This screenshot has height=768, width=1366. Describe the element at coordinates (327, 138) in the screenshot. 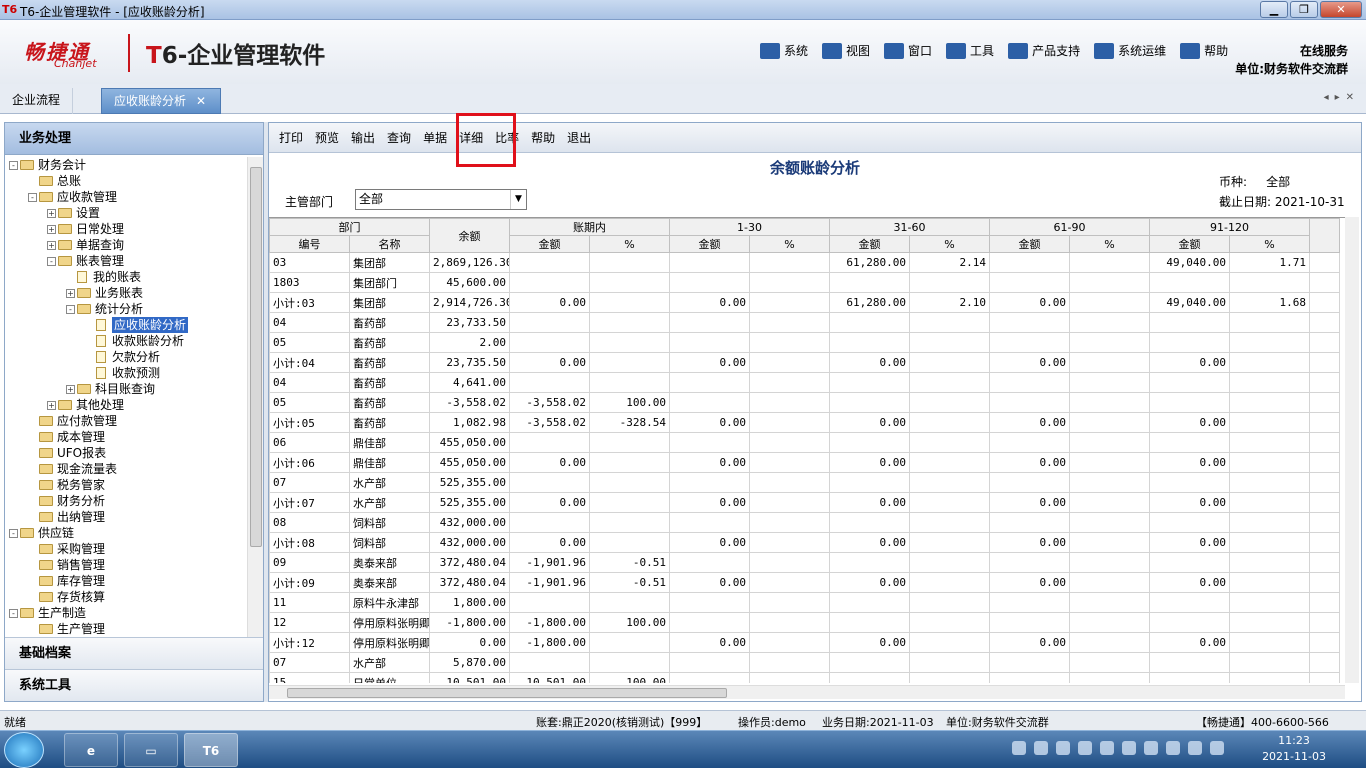

I see `toolbar-button: 预览` at that location.